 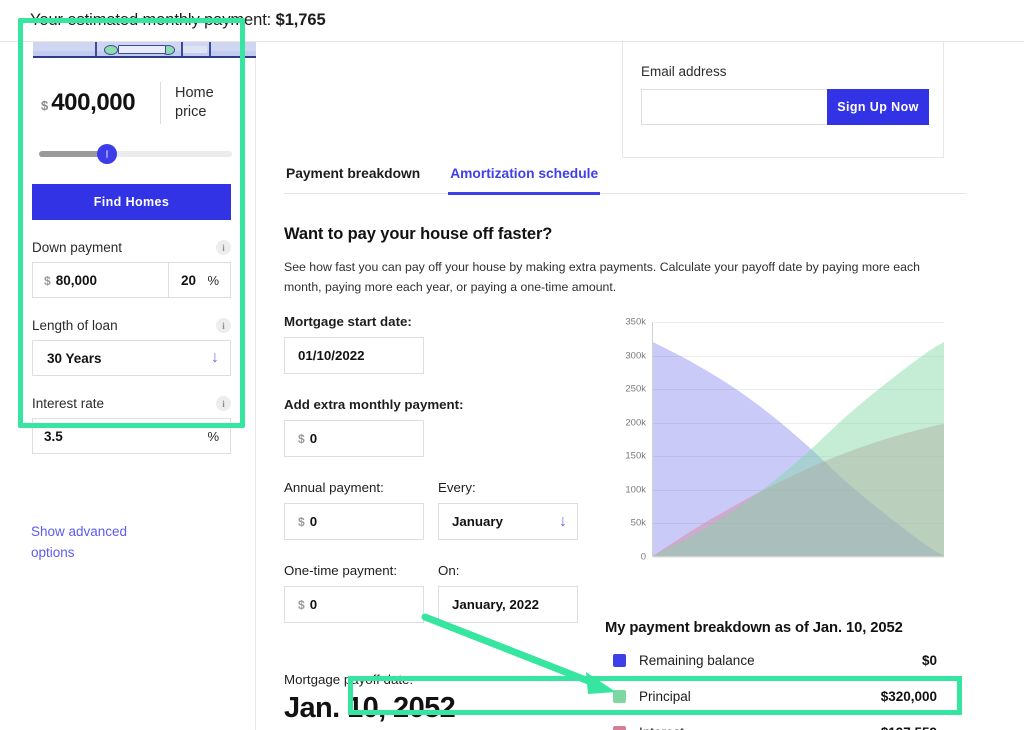 I want to click on on-date-select: January, 2022, so click(x=508, y=604).